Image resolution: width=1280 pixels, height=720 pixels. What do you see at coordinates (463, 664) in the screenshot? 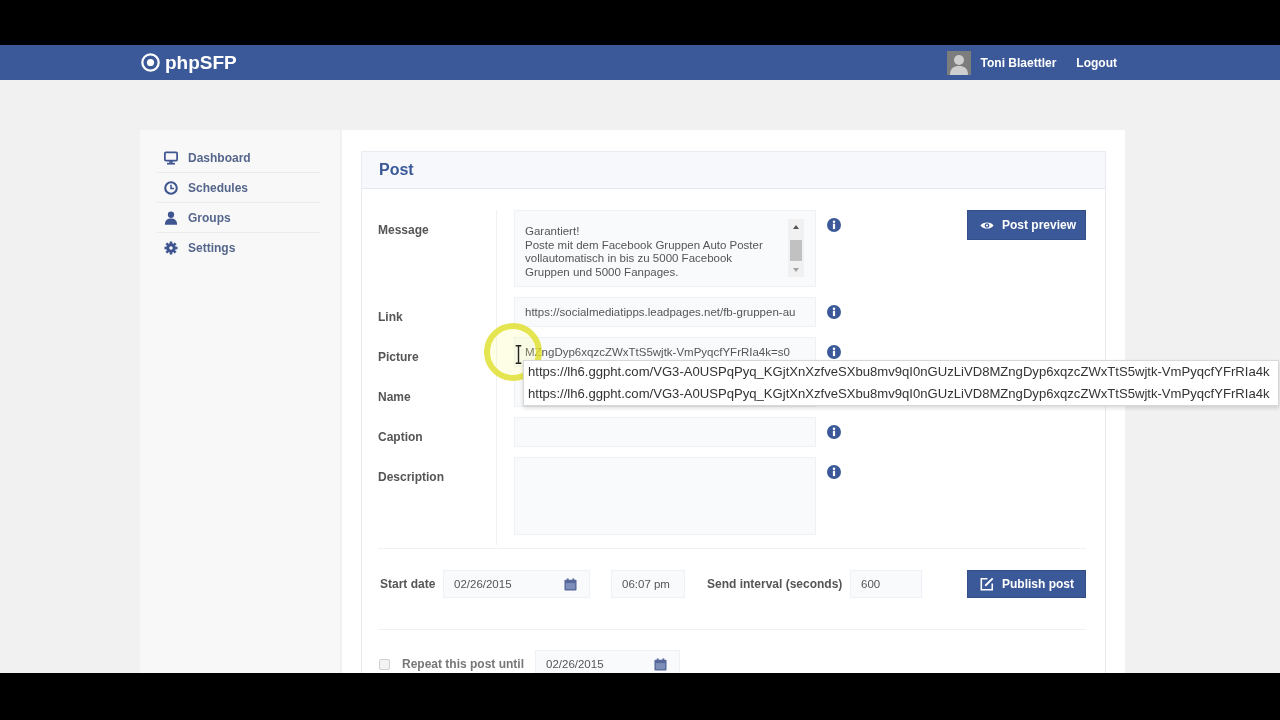
I see `repeat-label: Repeat this post until` at bounding box center [463, 664].